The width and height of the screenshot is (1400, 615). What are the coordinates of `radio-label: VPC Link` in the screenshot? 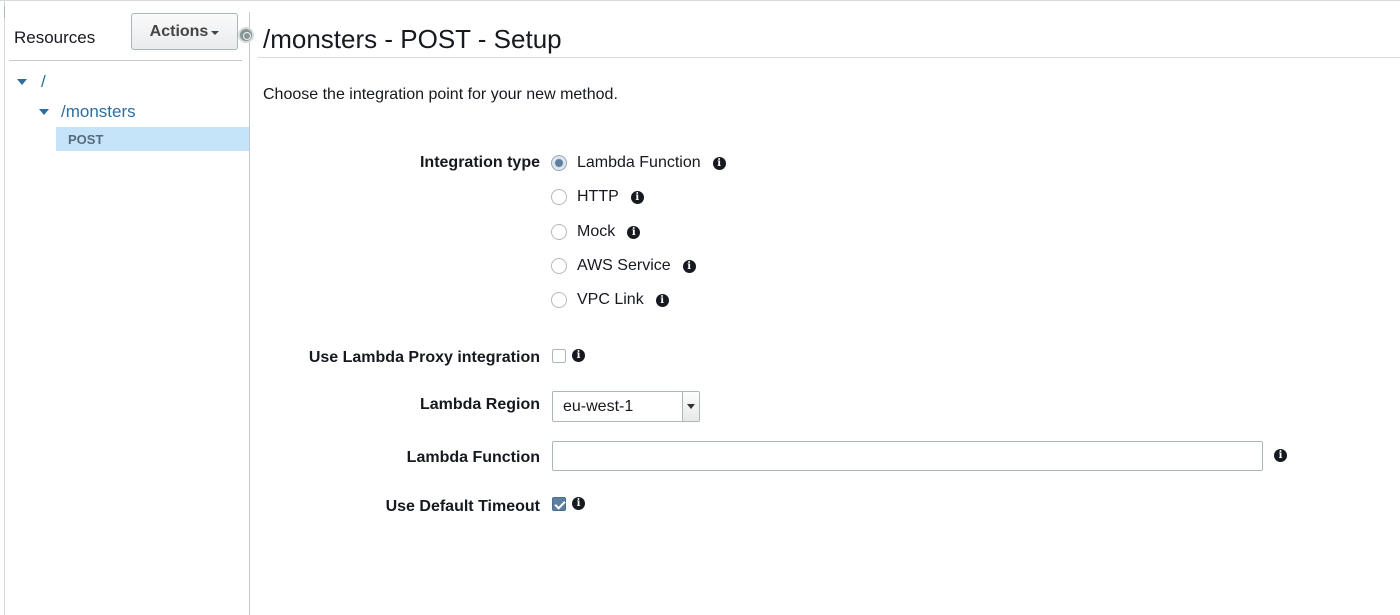 It's located at (610, 299).